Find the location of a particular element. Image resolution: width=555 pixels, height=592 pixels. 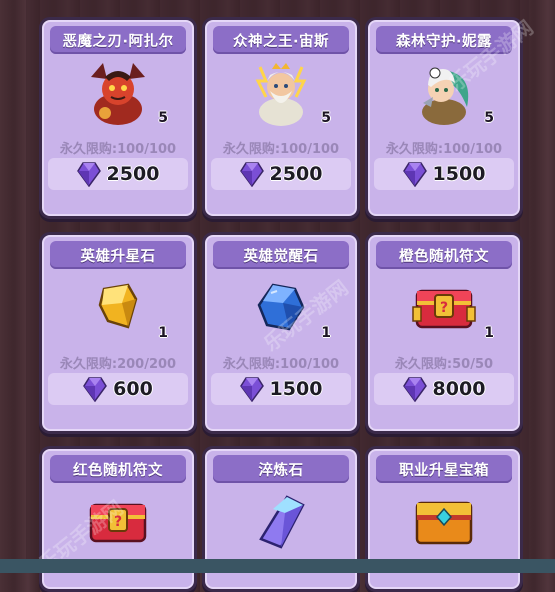

item-title: 职业升星宝箱 is located at coordinates (444, 469).